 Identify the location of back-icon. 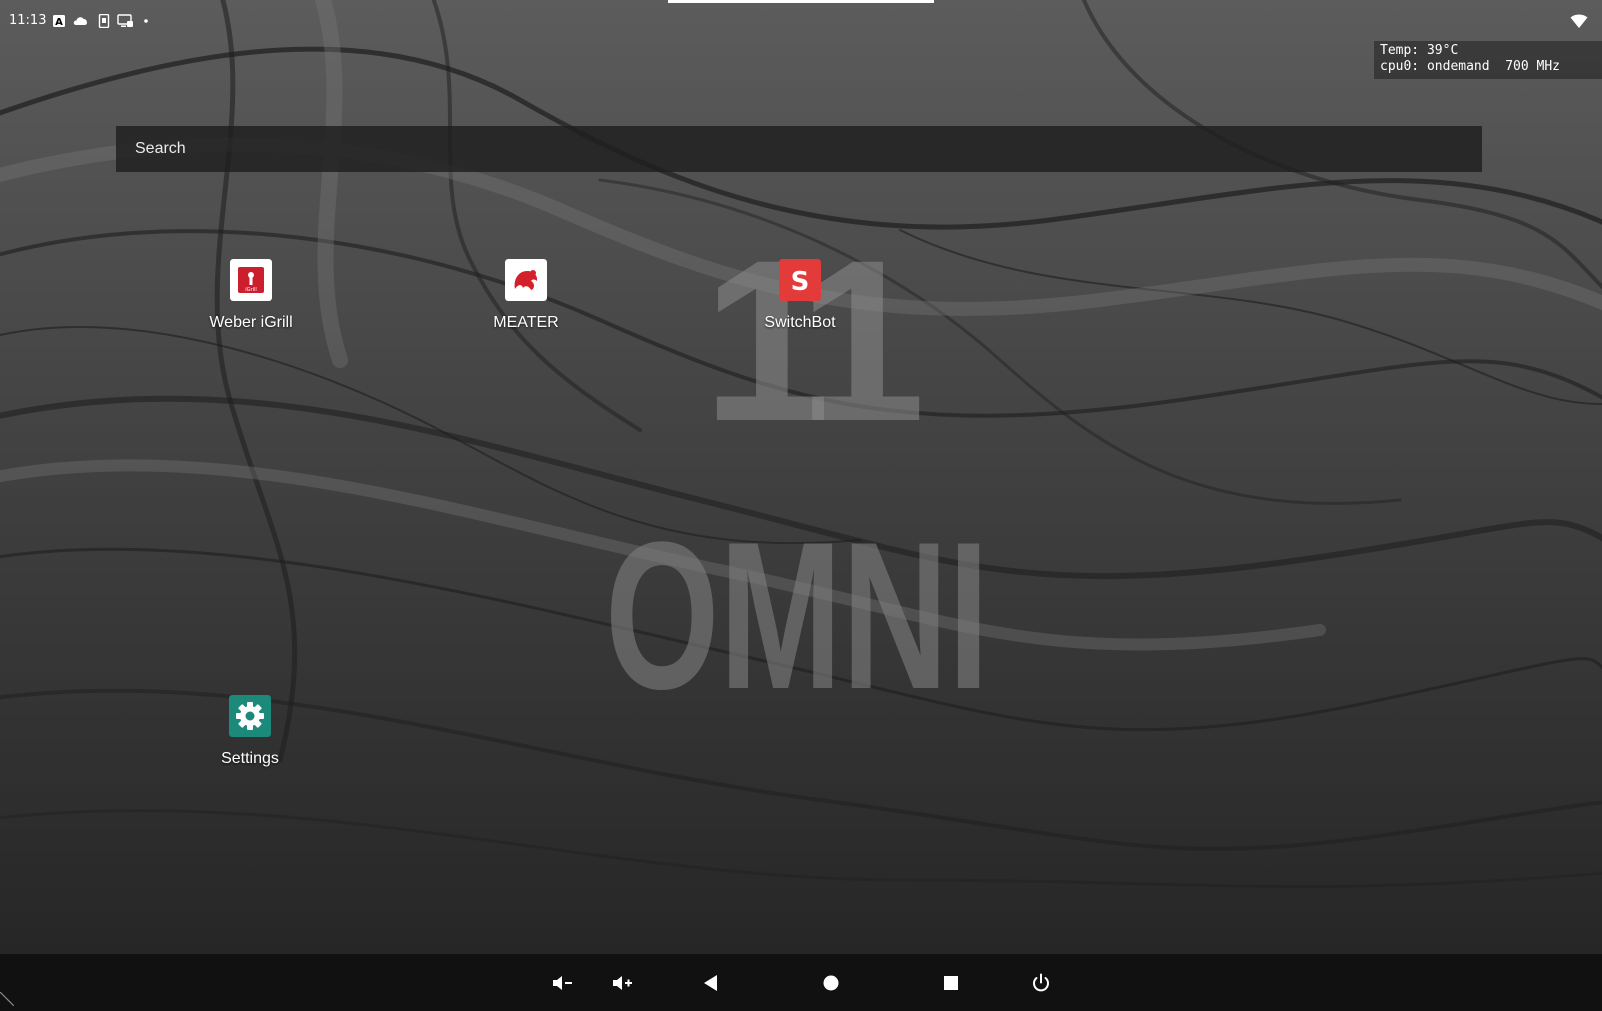
(711, 983).